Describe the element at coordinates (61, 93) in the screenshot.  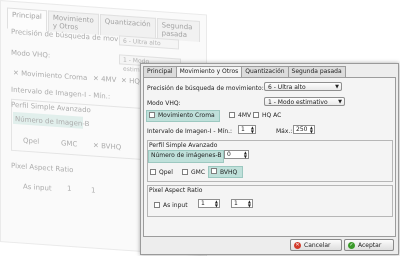
I see `ghost-interval-label: Intervalo de Imagen-I - Mín.:` at that location.